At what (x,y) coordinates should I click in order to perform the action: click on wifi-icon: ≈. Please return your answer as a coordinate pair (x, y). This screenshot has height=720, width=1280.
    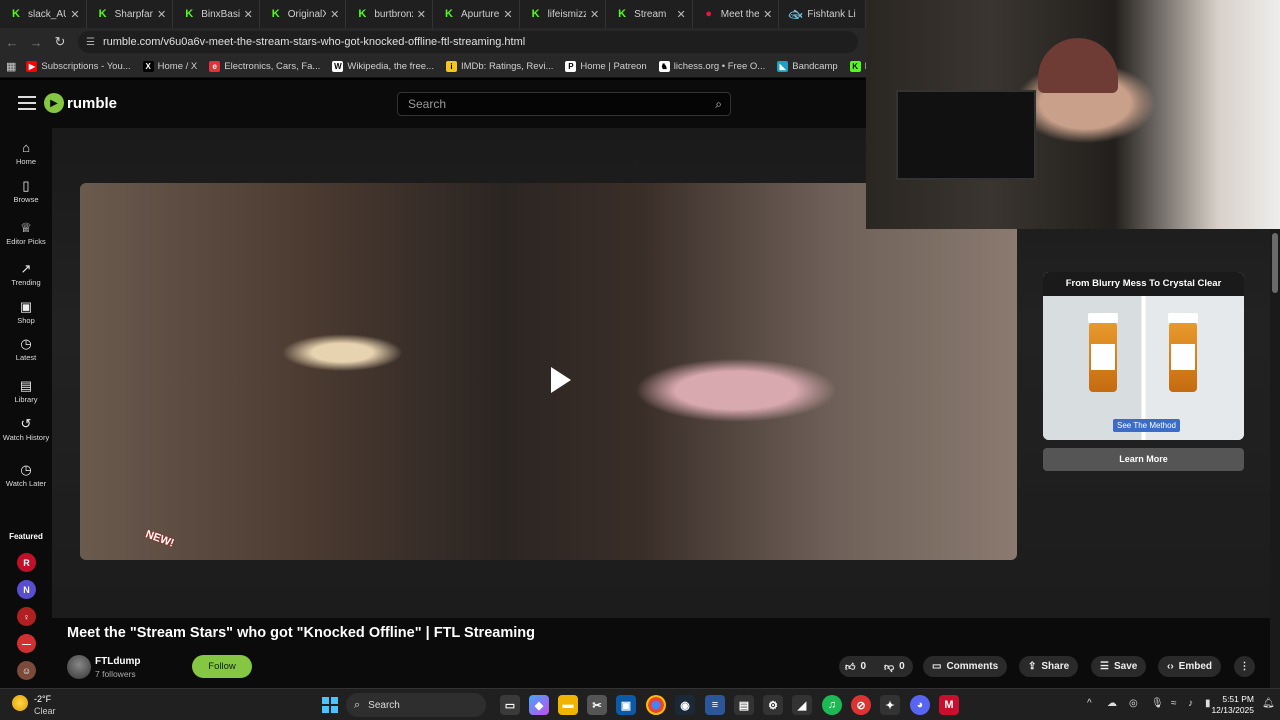
    Looking at the image, I should click on (1174, 703).